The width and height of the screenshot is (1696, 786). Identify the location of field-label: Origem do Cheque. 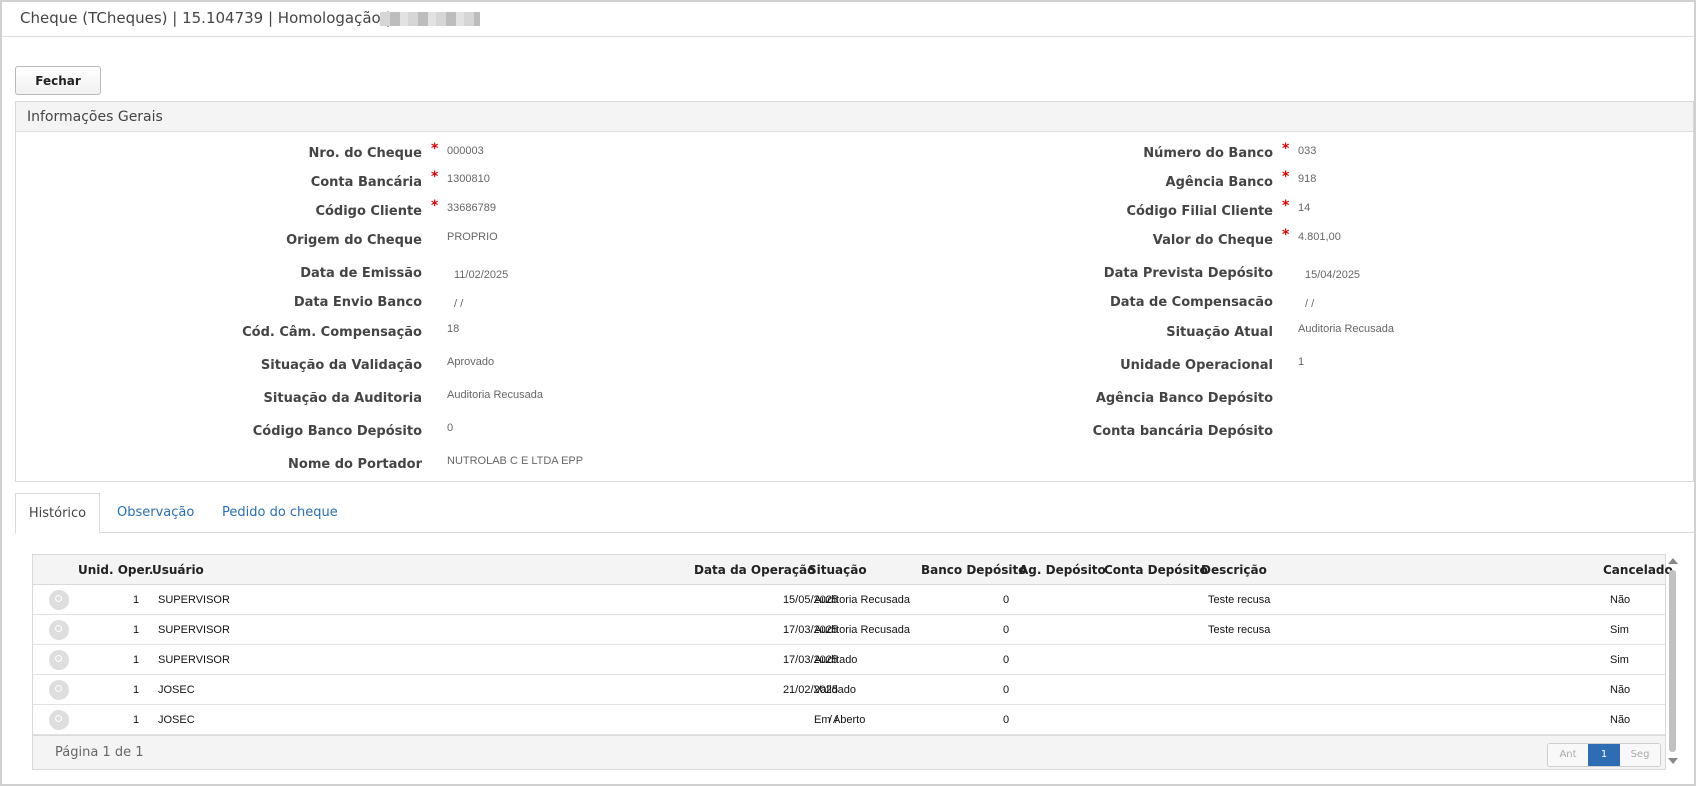
(354, 240).